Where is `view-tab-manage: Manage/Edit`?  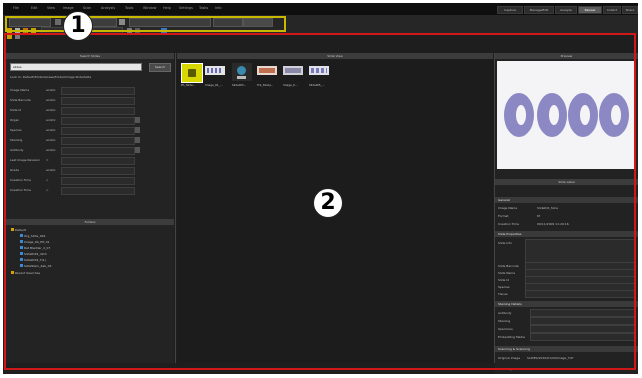 view-tab-manage: Manage/Edit is located at coordinates (539, 10).